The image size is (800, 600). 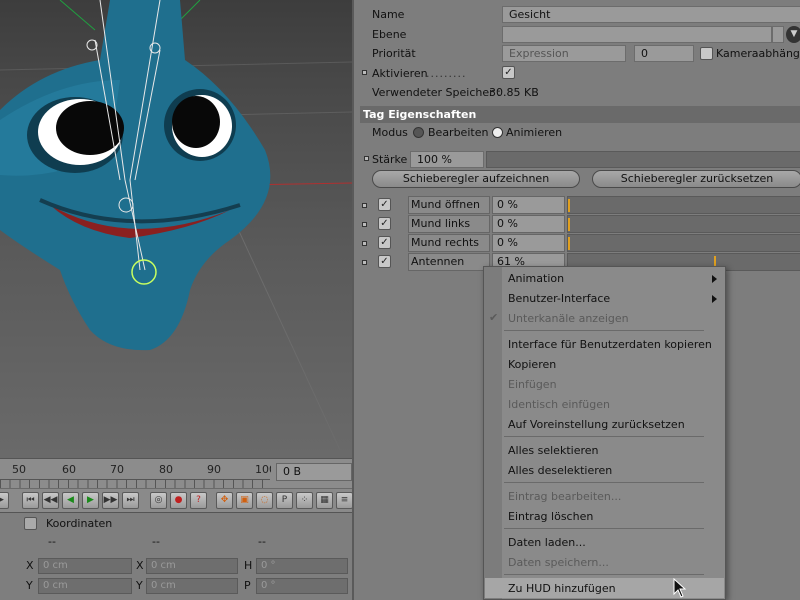 I want to click on menu-item-alles-selektieren: Alles selektieren, so click(x=553, y=450).